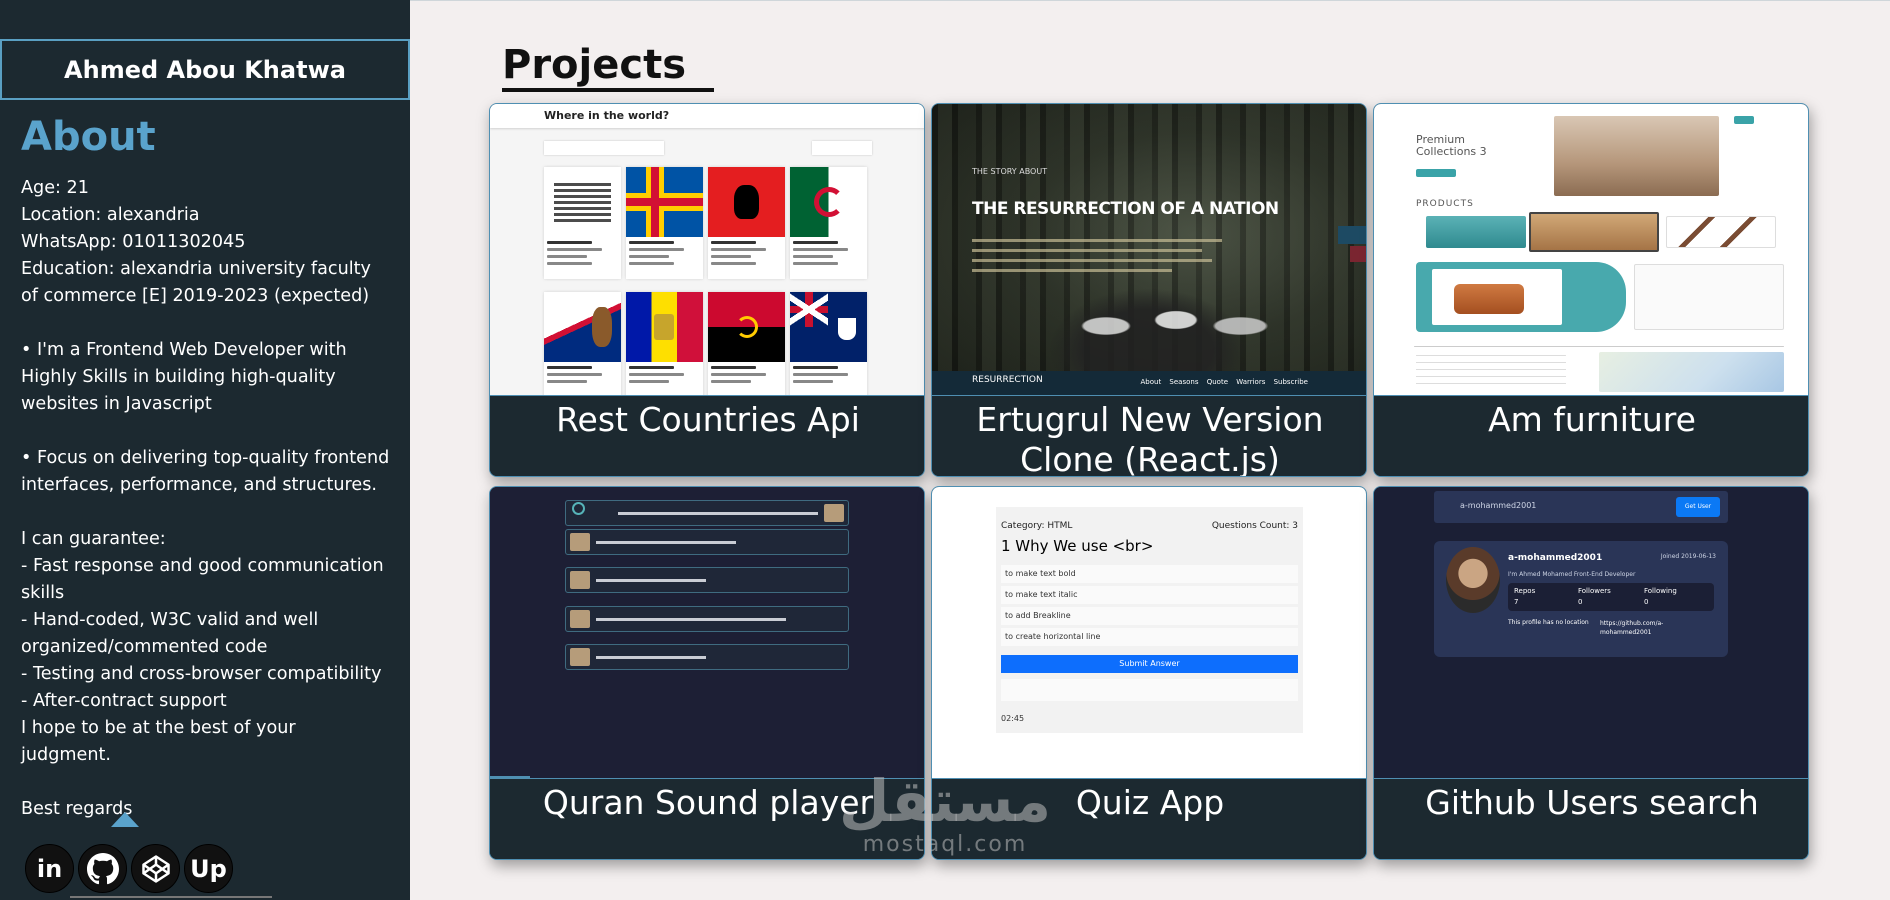  What do you see at coordinates (1698, 507) in the screenshot?
I see `thumb-get-user: Get User` at bounding box center [1698, 507].